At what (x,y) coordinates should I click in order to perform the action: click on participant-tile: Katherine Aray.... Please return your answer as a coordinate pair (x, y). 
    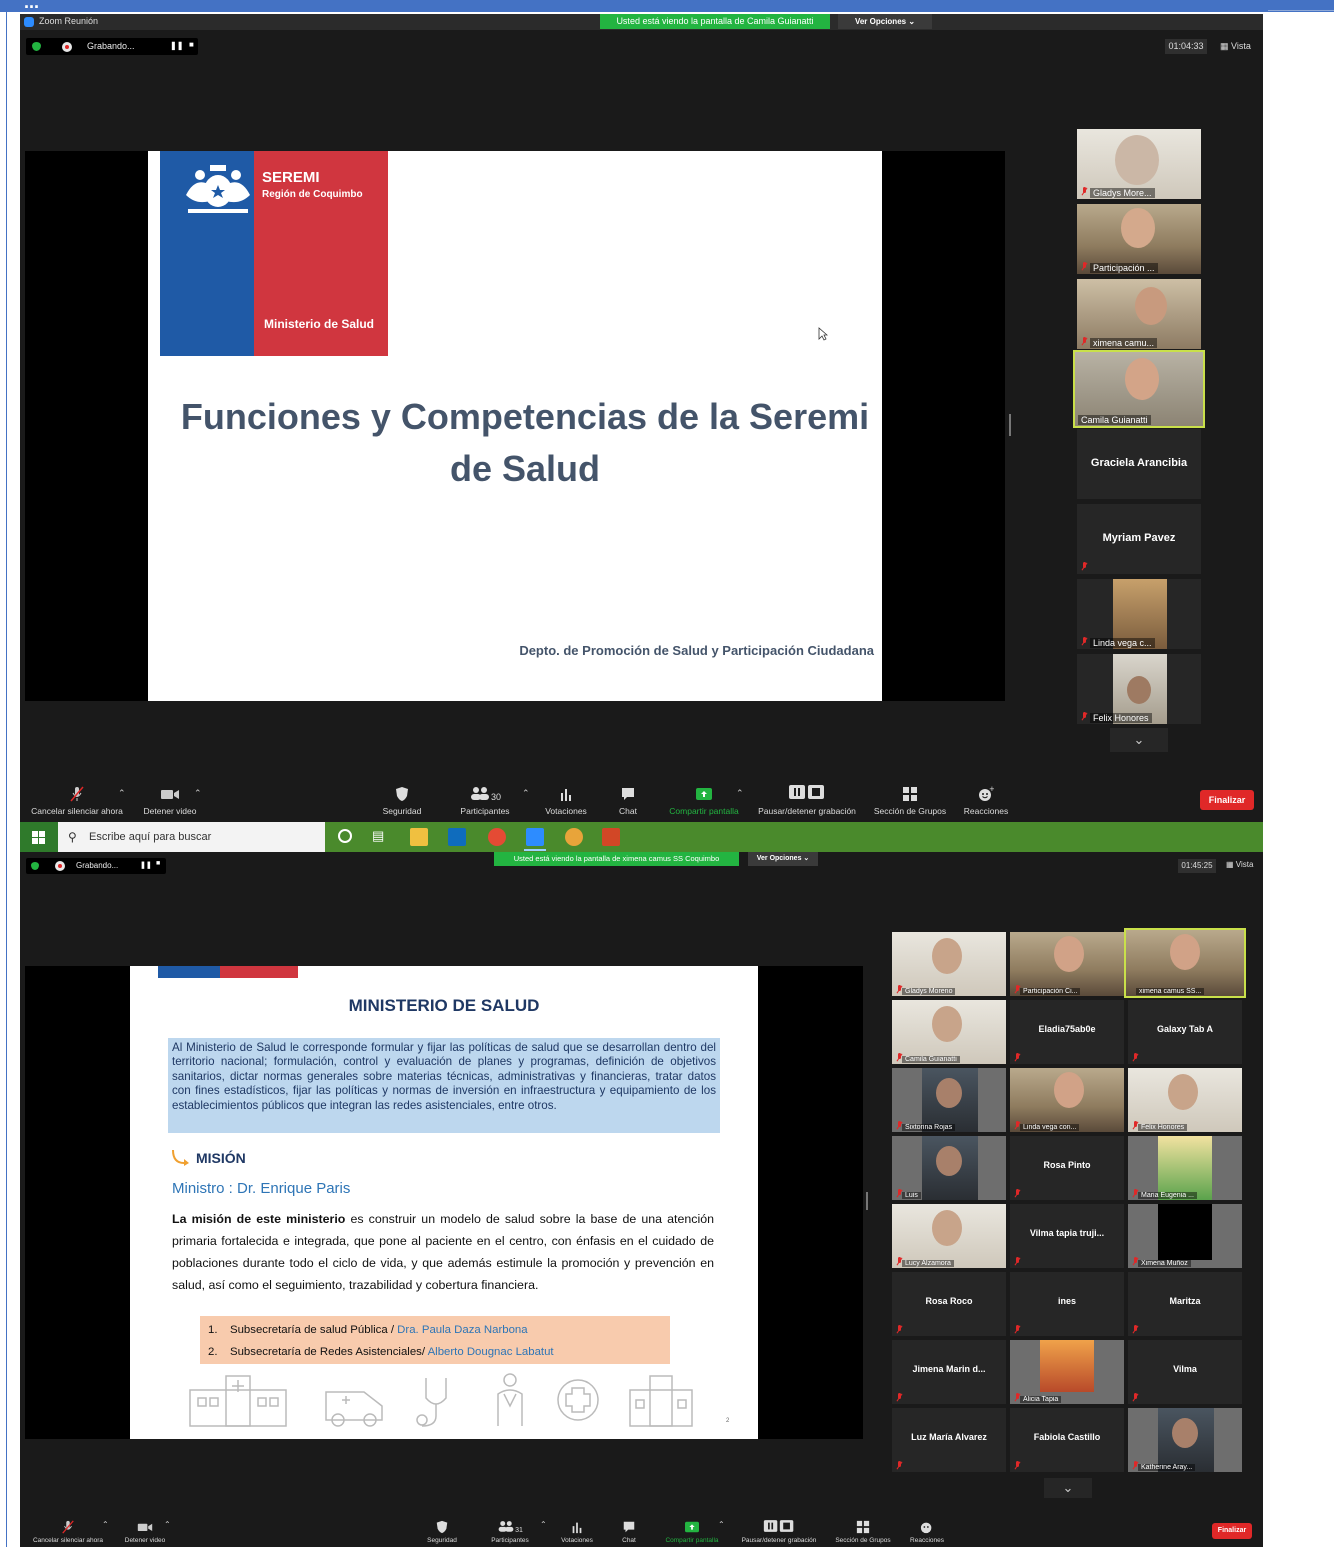
    Looking at the image, I should click on (1185, 1440).